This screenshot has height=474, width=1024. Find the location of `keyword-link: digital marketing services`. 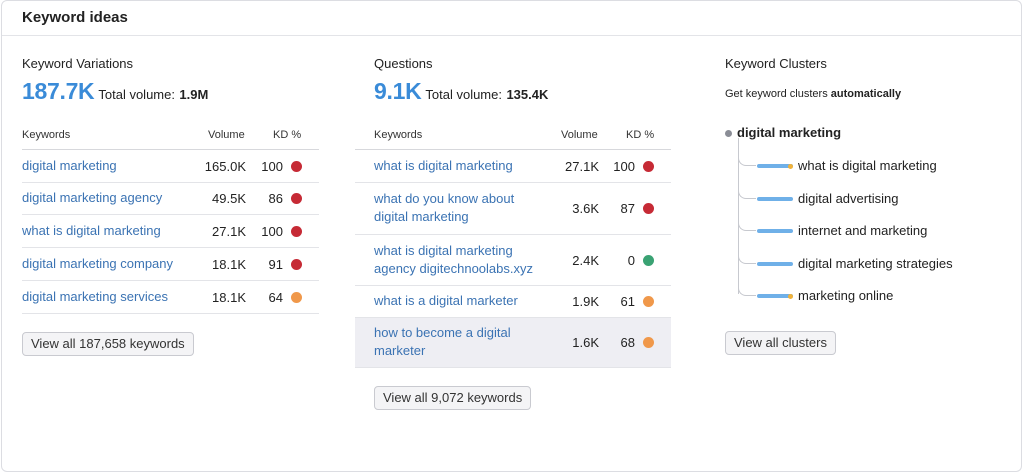

keyword-link: digital marketing services is located at coordinates (109, 297).